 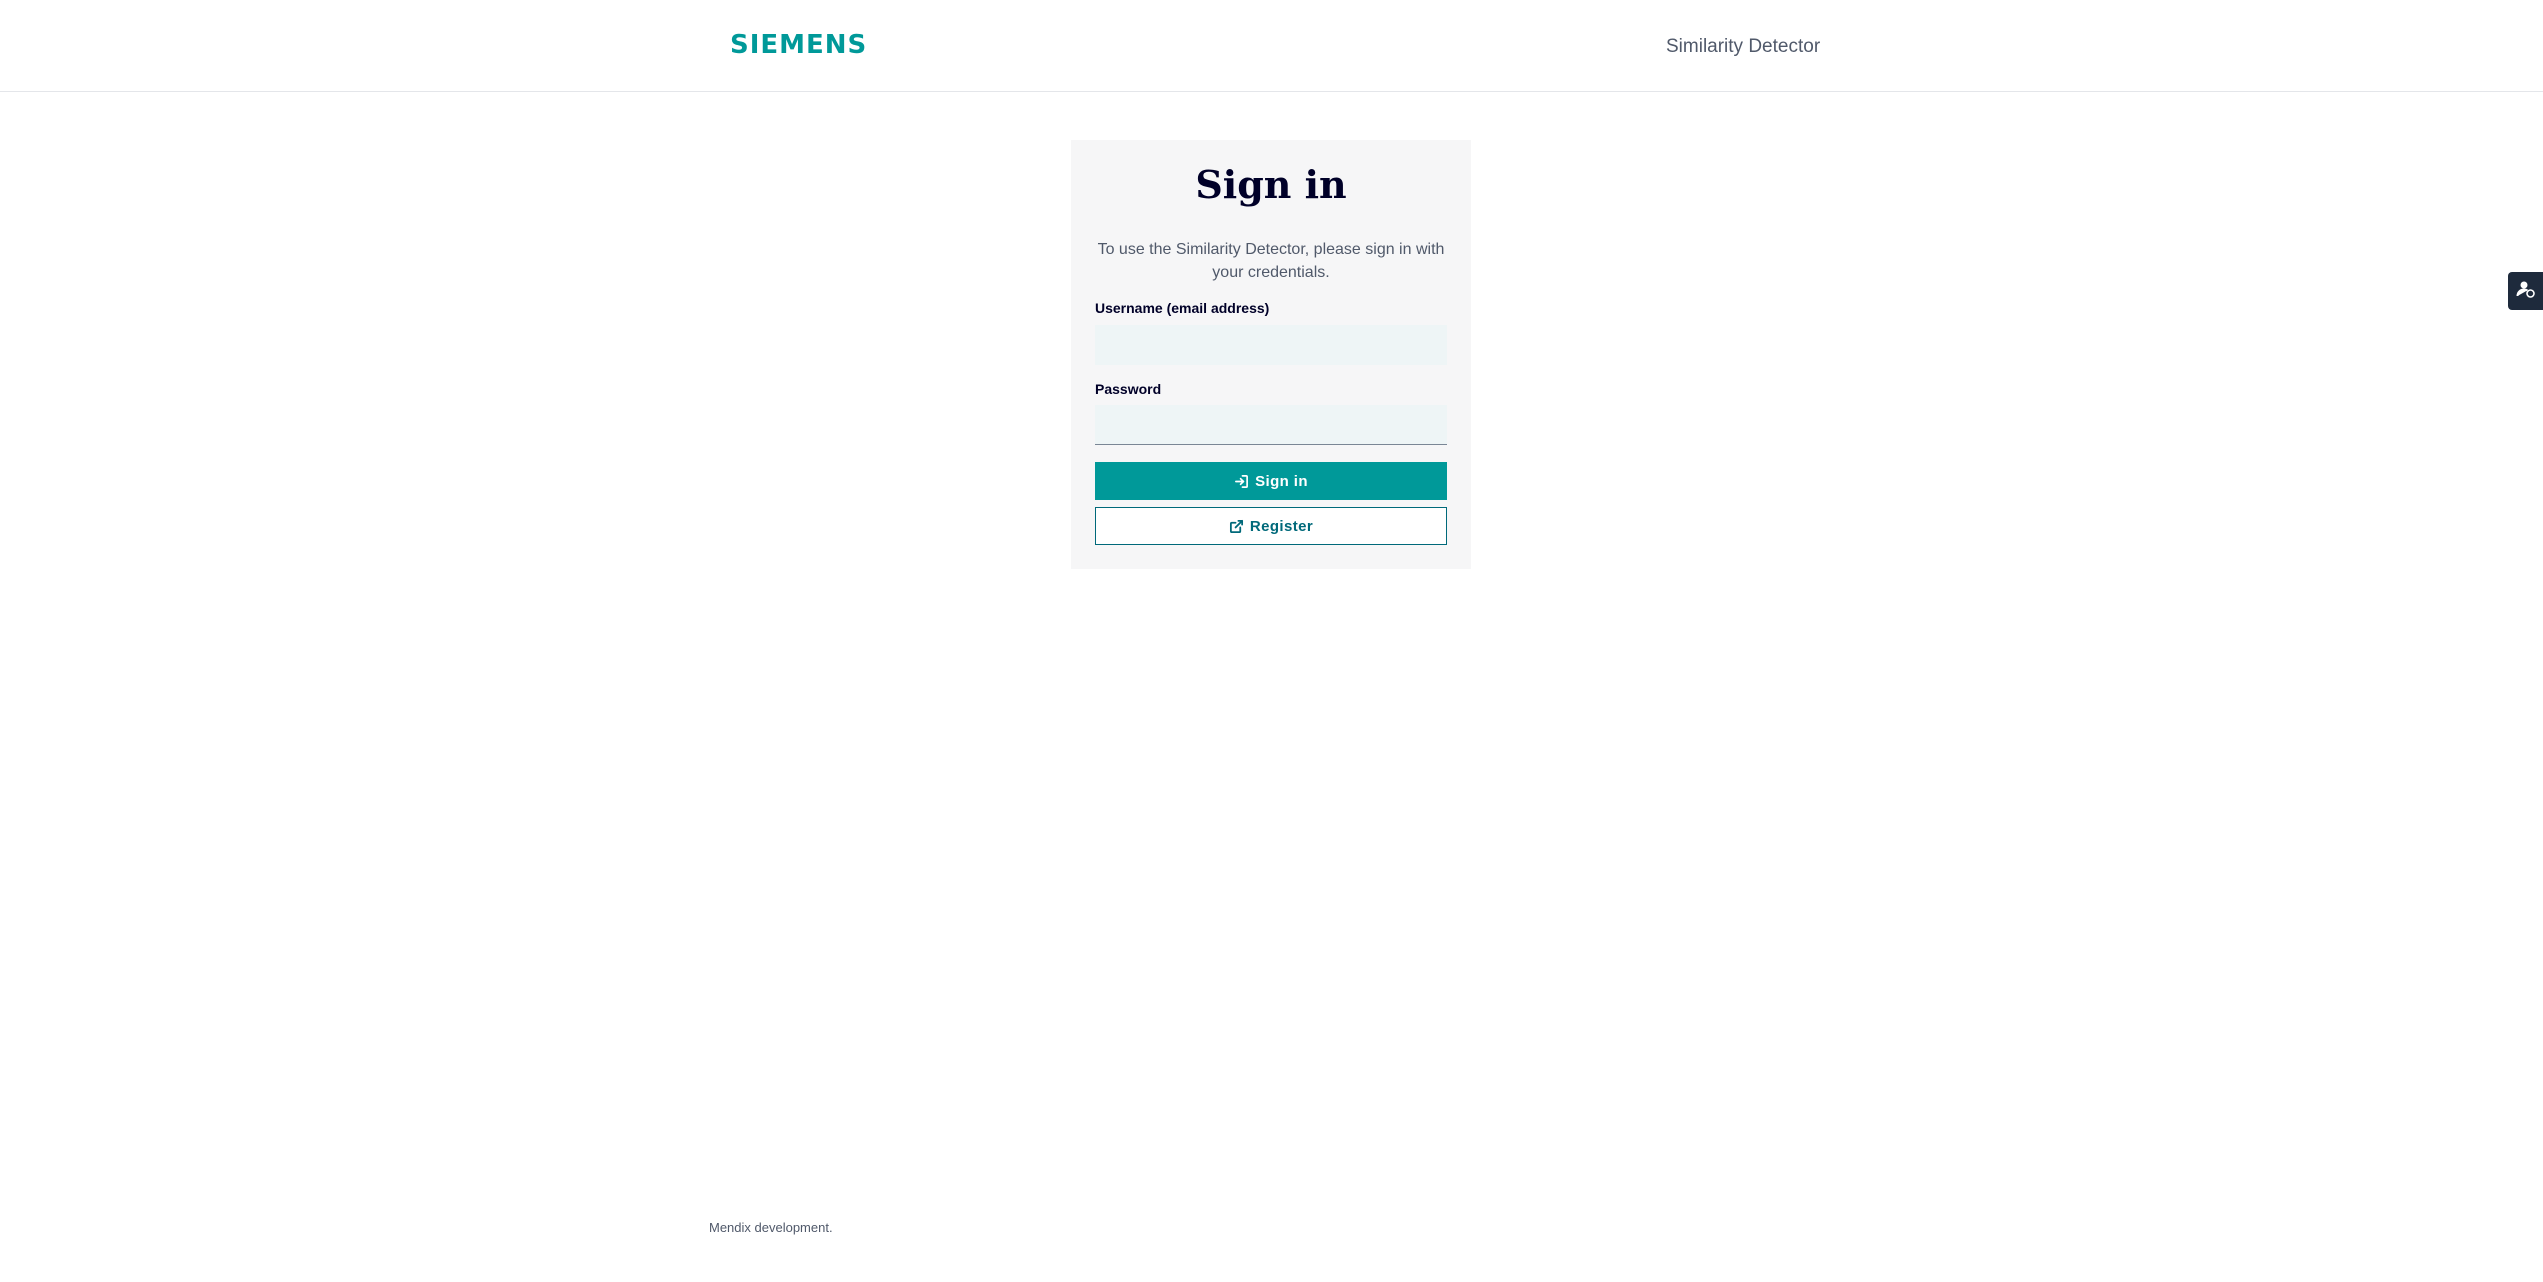 I want to click on signin-button-label: Sign in, so click(x=1281, y=481).